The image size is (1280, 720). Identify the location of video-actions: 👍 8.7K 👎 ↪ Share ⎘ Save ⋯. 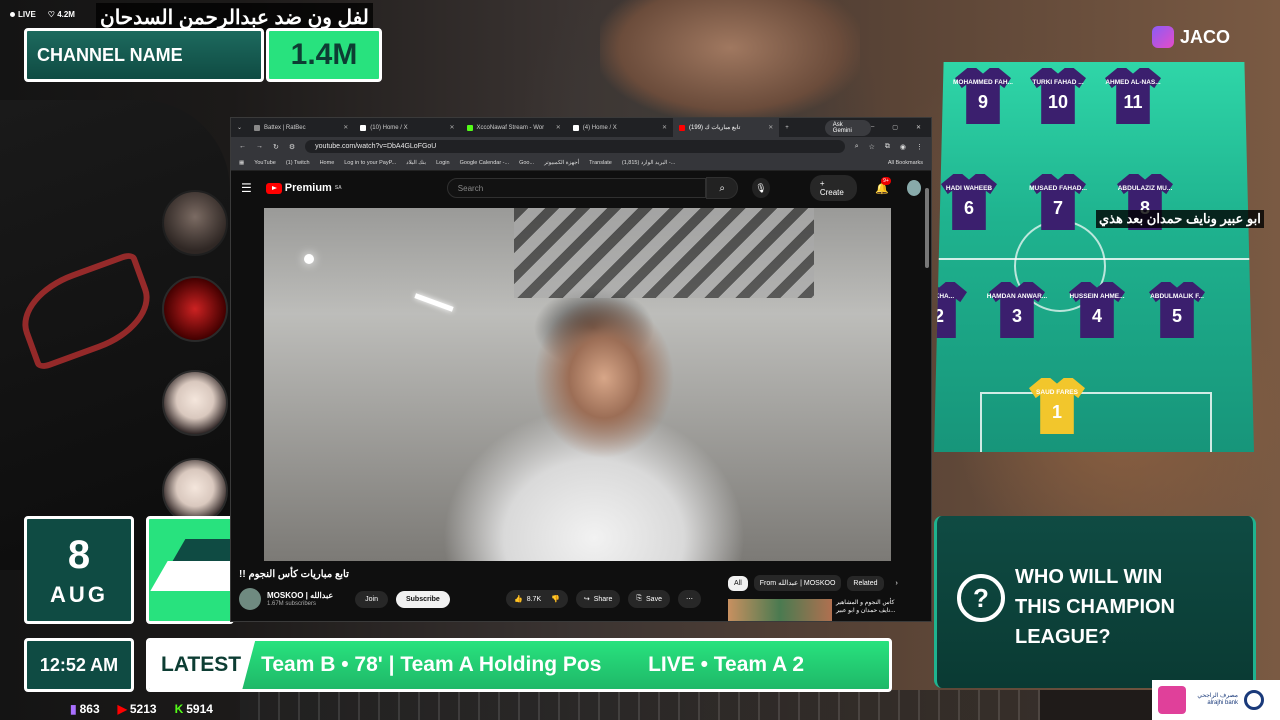
(603, 599).